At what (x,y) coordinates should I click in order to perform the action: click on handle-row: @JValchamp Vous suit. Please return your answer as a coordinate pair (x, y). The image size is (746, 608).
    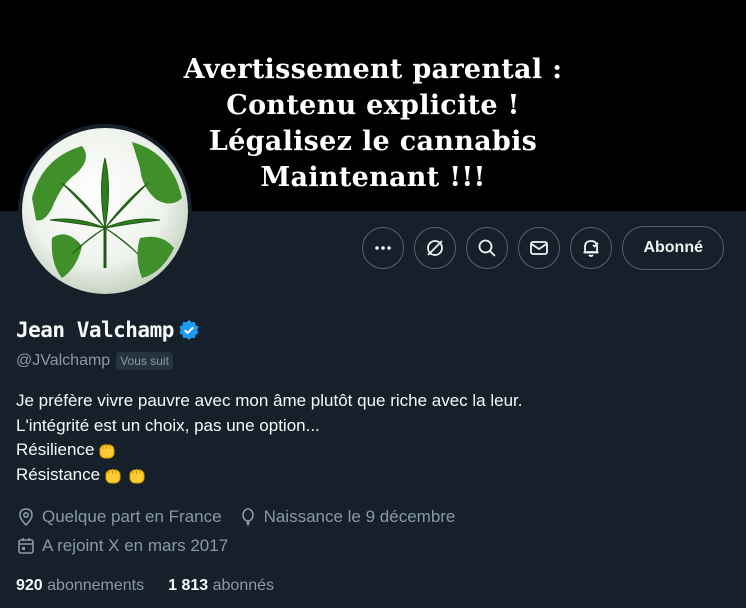
    Looking at the image, I should click on (94, 361).